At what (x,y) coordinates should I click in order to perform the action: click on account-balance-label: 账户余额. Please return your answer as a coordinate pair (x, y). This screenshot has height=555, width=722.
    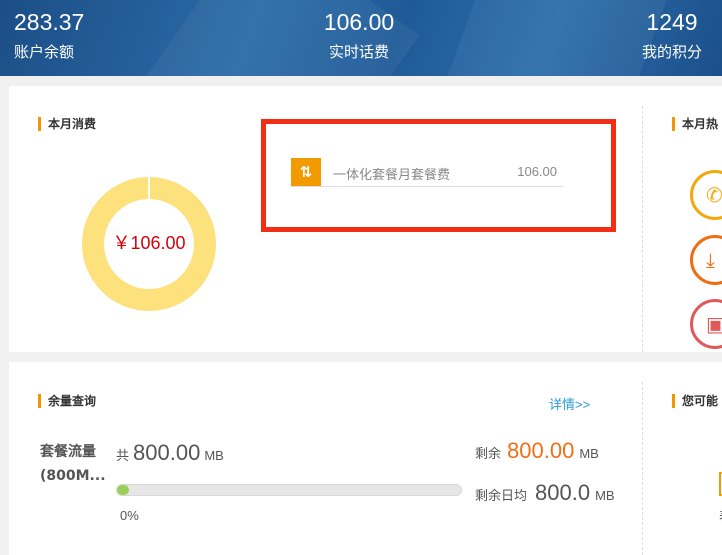
    Looking at the image, I should click on (44, 52).